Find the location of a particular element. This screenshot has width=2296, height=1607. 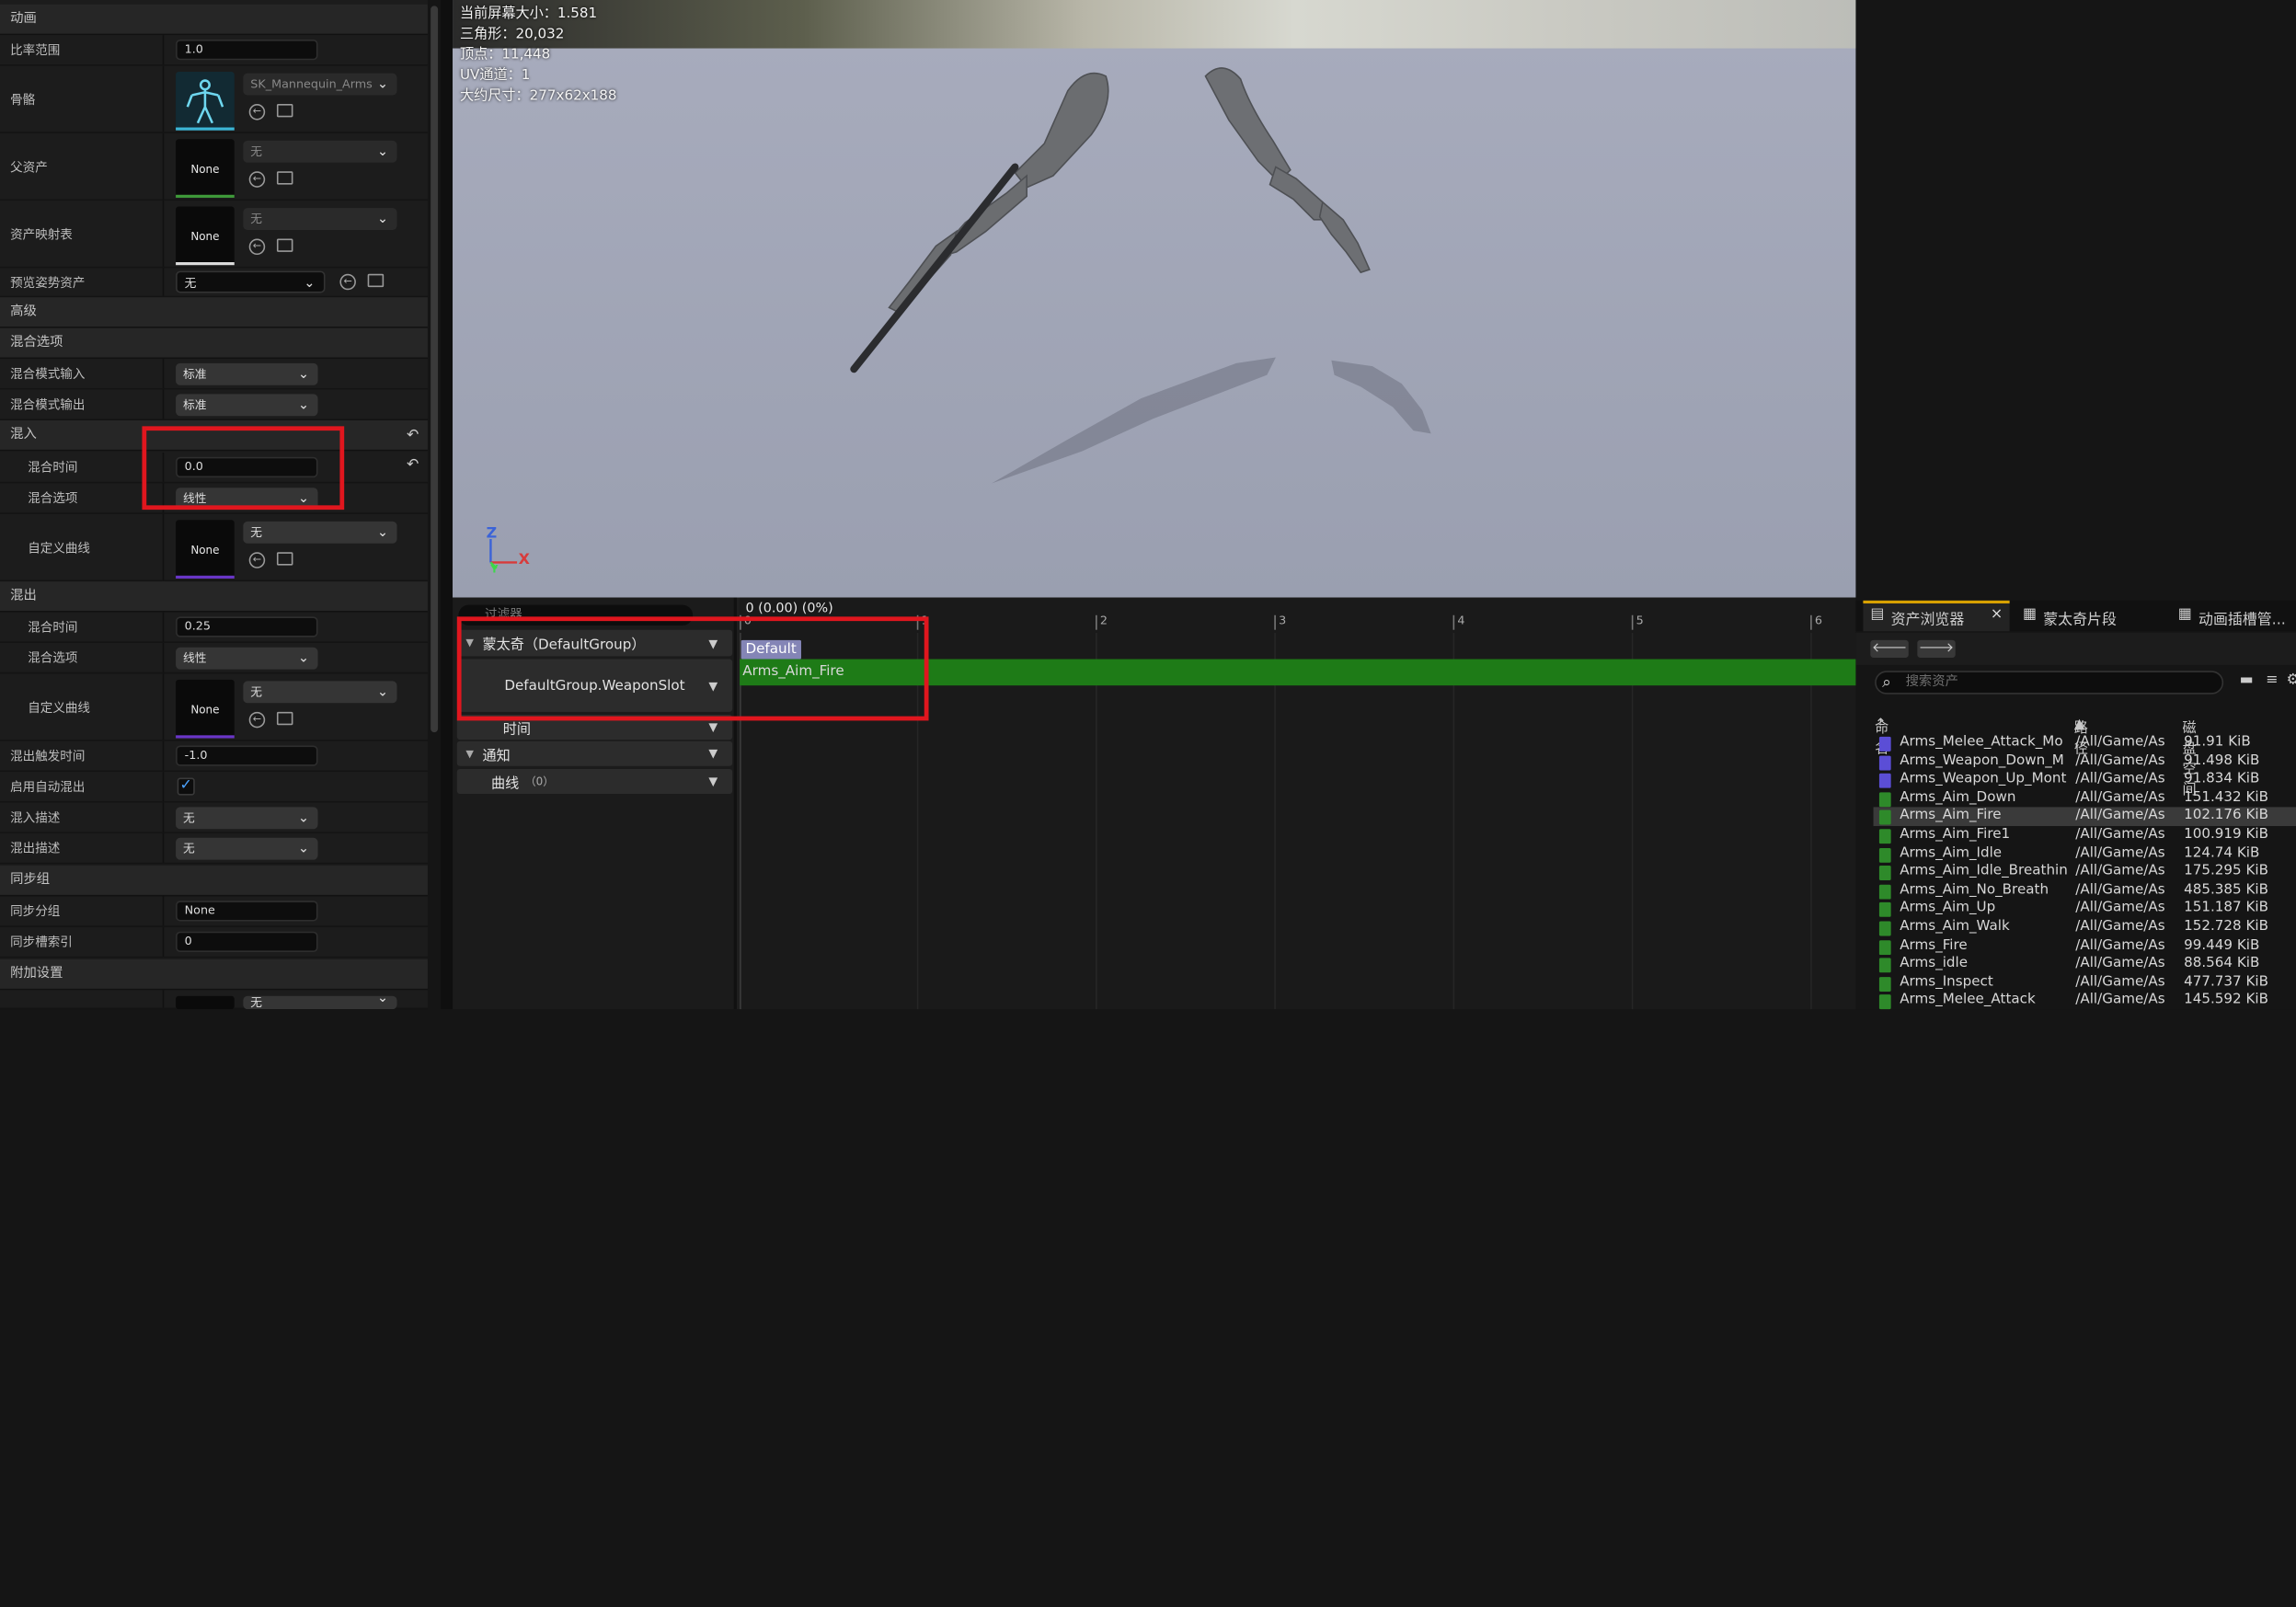

sync-slot-index-input: 0 is located at coordinates (247, 942).